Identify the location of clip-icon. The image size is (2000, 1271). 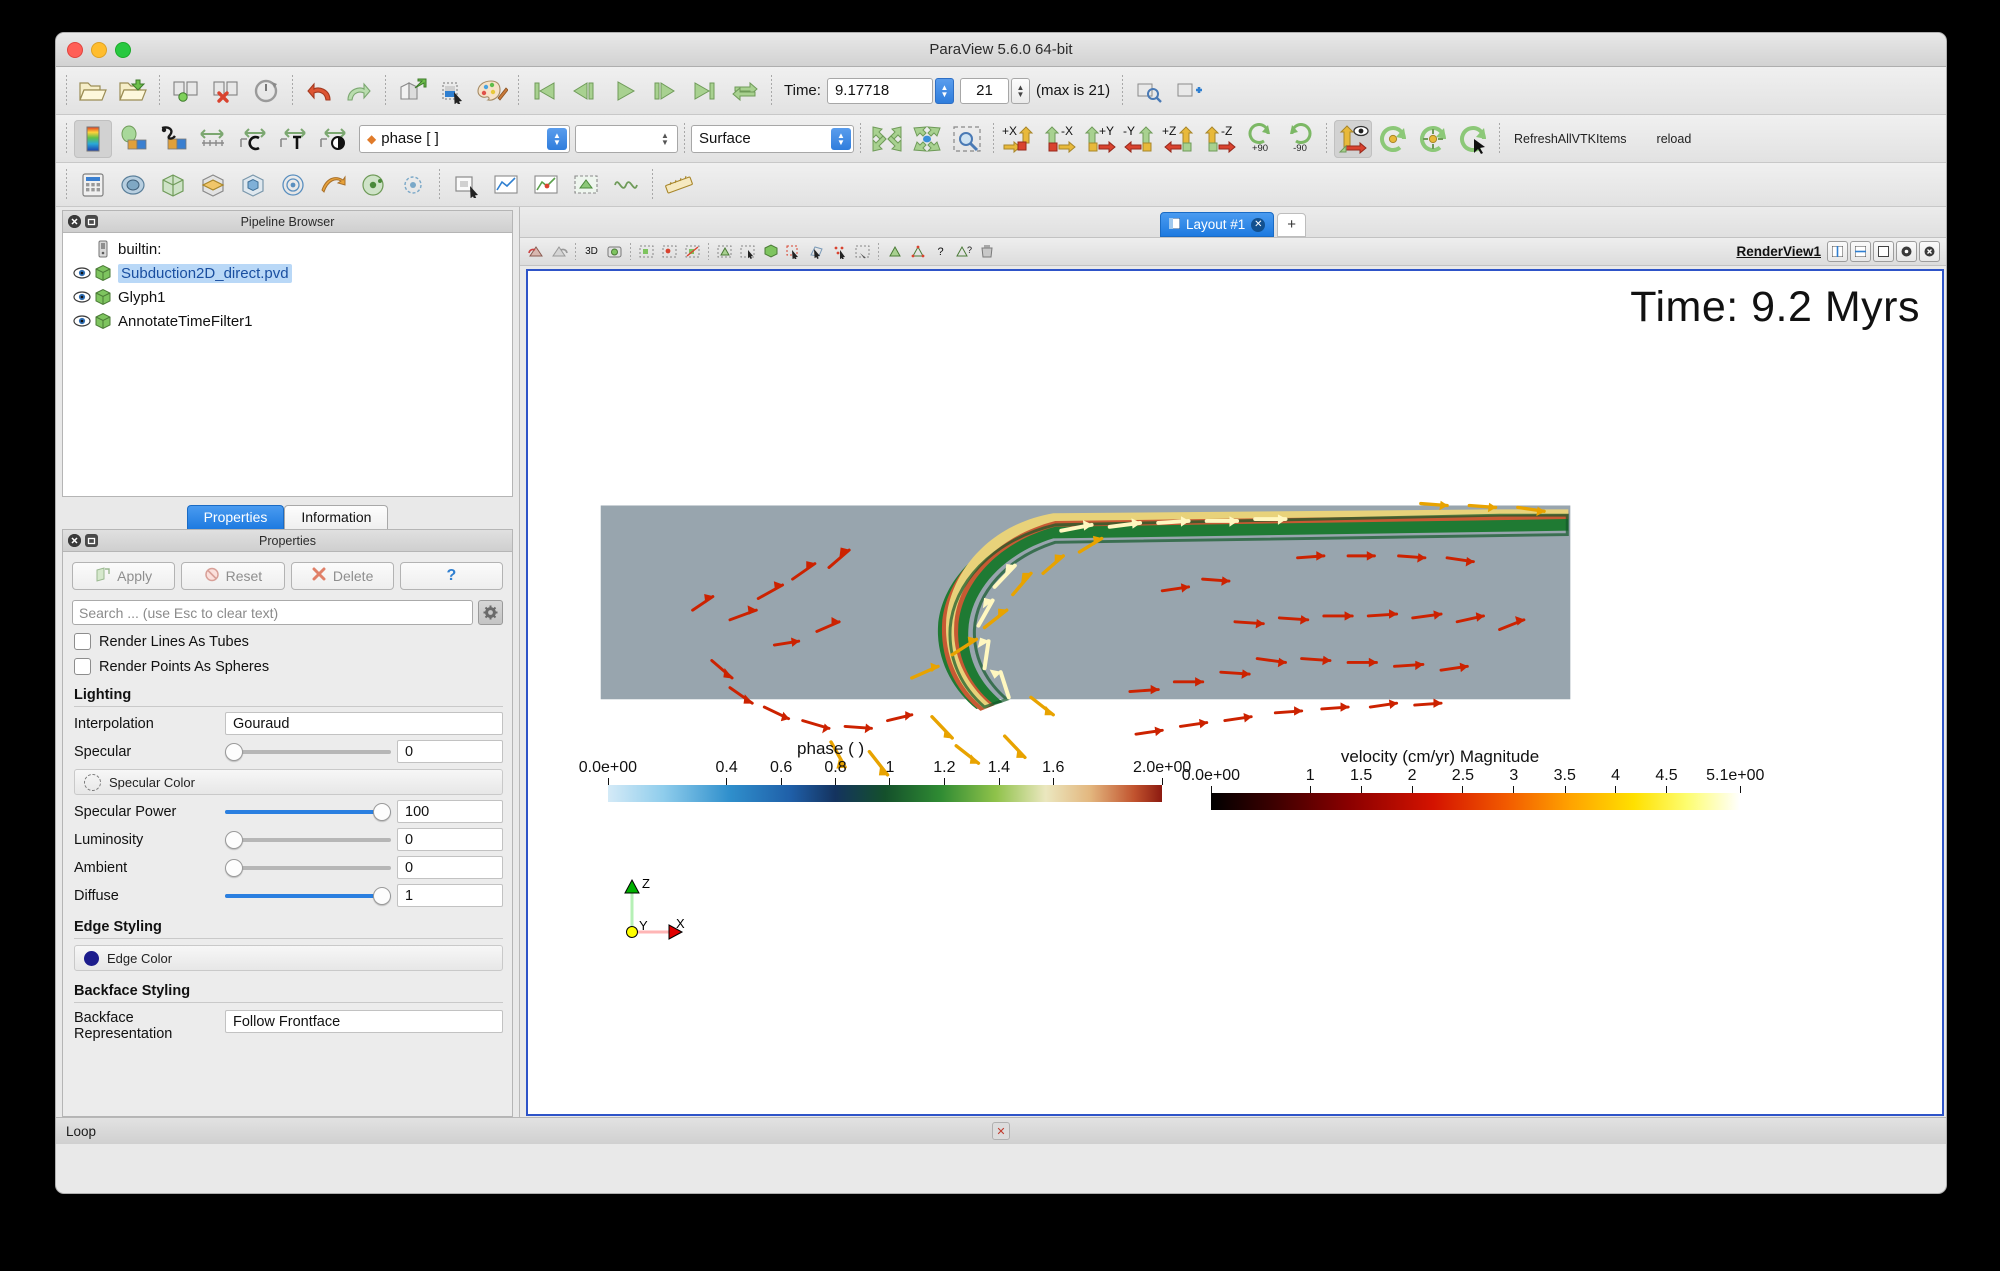
(173, 185).